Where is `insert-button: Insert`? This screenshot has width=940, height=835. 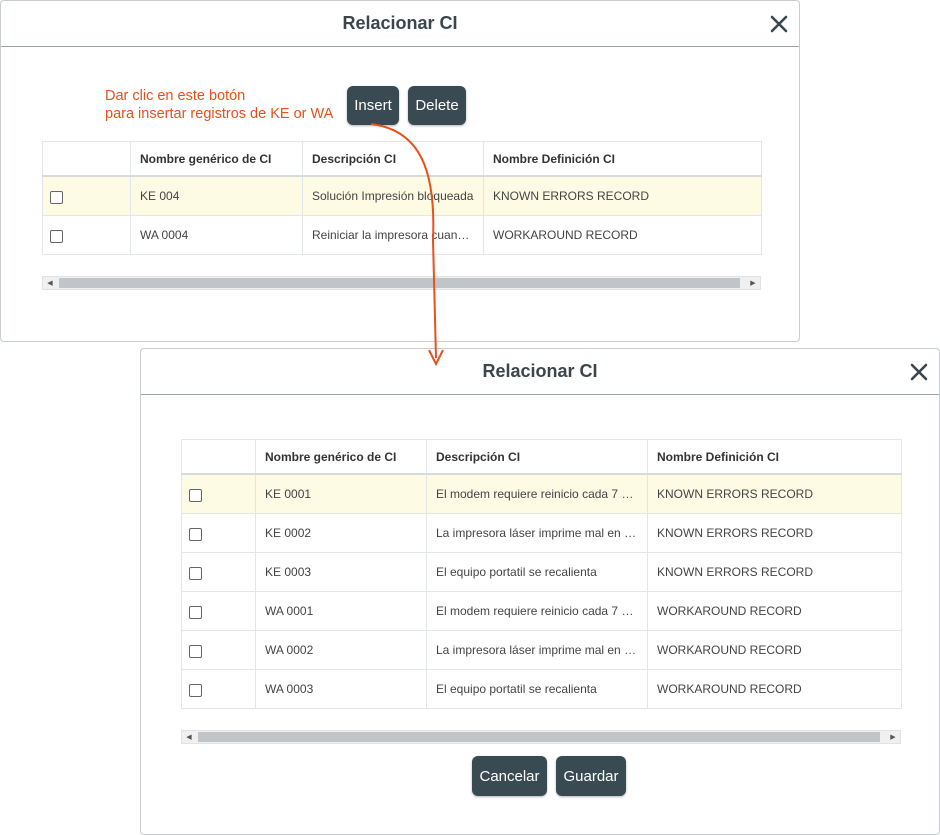
insert-button: Insert is located at coordinates (373, 105).